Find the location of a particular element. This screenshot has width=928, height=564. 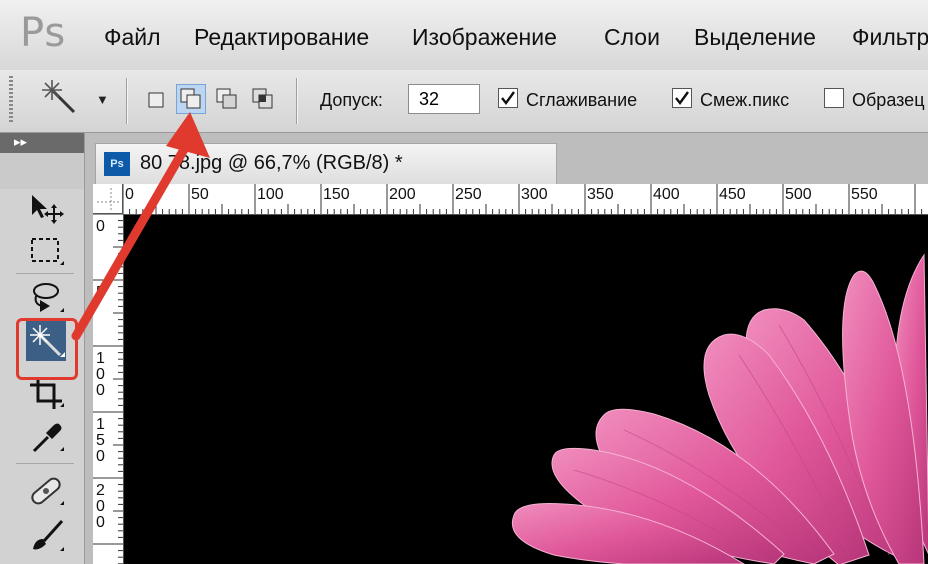

lasso-icon is located at coordinates (48, 297).